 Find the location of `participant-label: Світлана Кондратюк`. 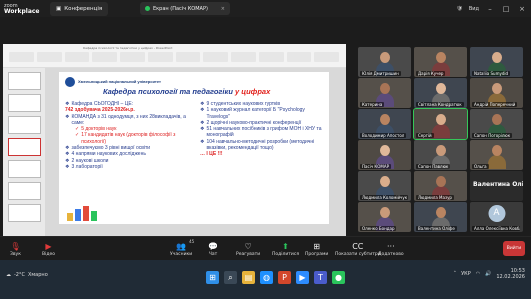

participant-label: Світлана Кондратюк is located at coordinates (440, 104).